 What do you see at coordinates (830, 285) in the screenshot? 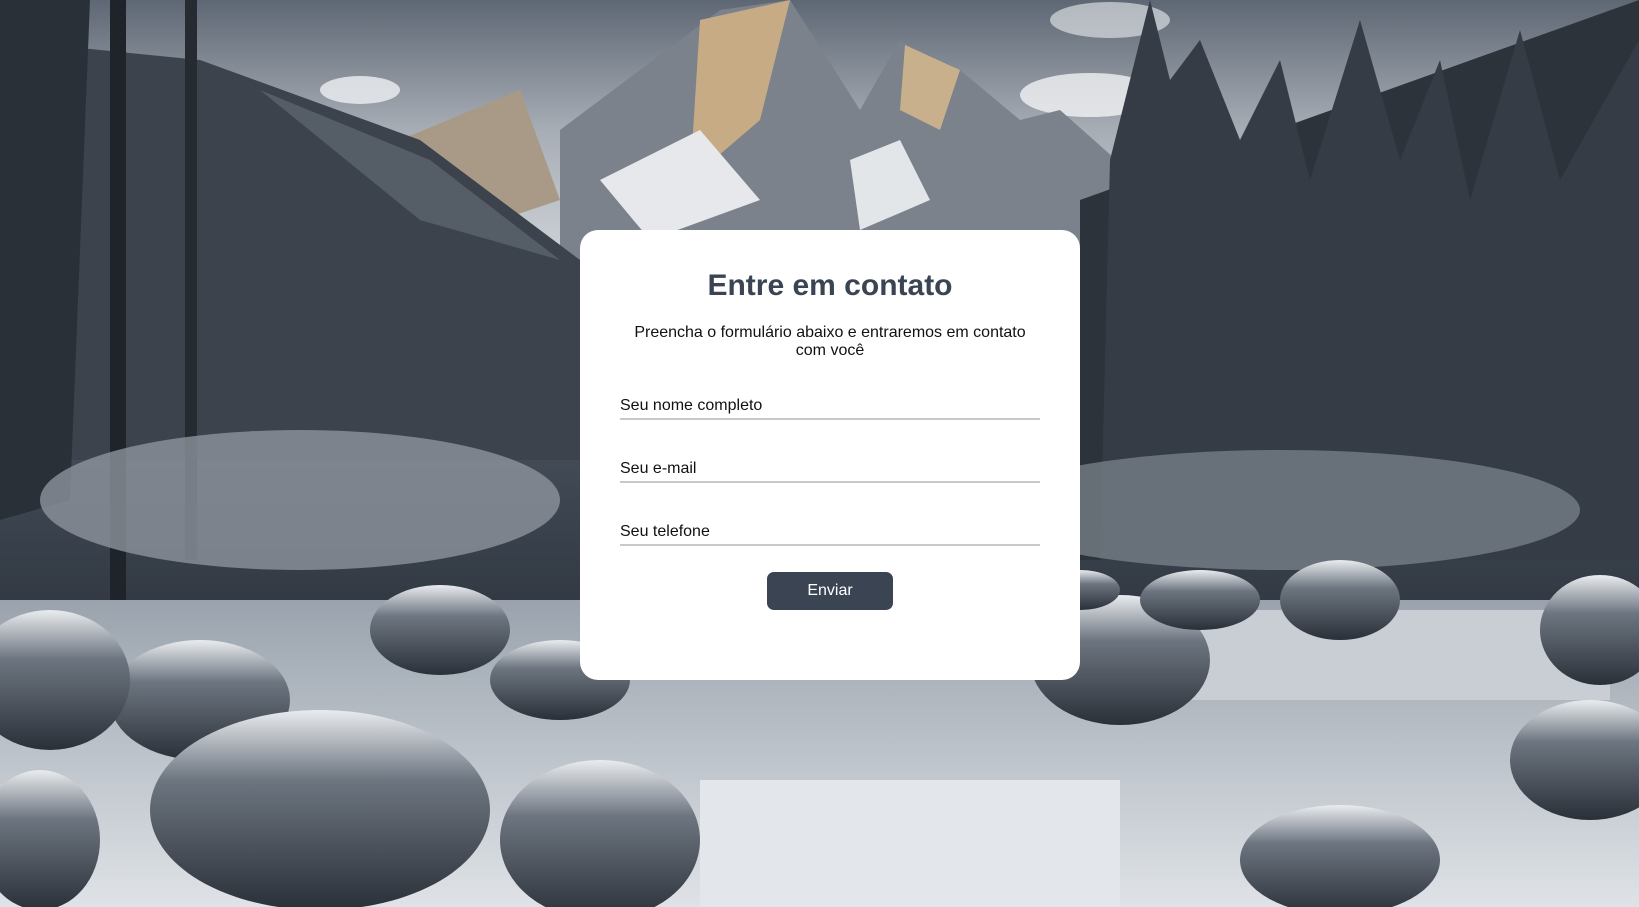
I see `contact-title: Entre em contato` at bounding box center [830, 285].